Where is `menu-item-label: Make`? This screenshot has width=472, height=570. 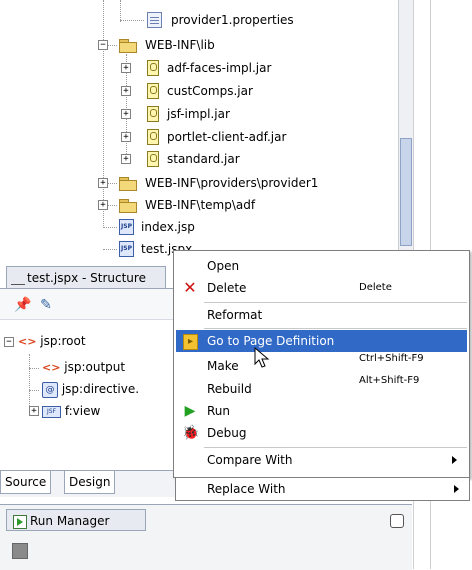 menu-item-label: Make is located at coordinates (223, 366).